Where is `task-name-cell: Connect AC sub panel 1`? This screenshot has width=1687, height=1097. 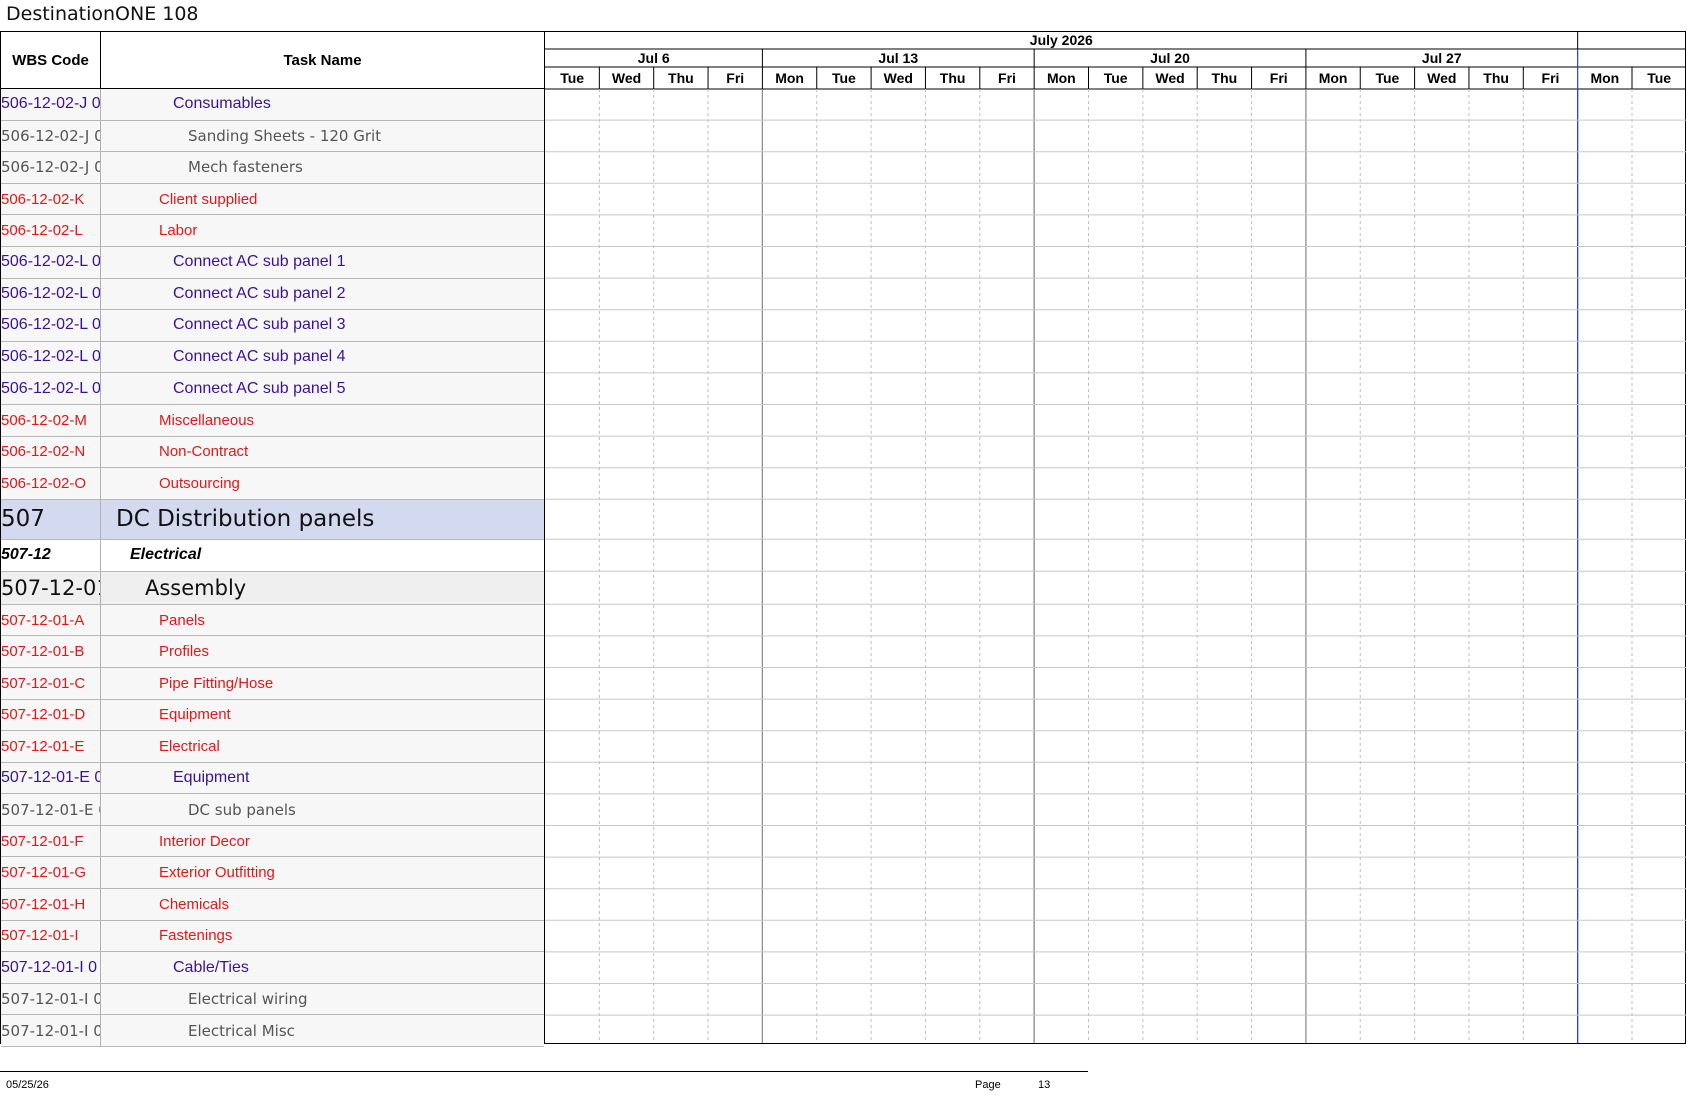
task-name-cell: Connect AC sub panel 1 is located at coordinates (259, 262).